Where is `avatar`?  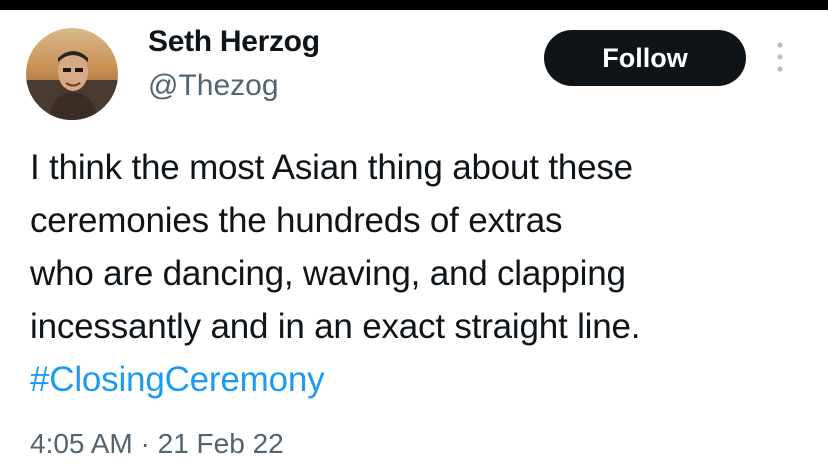
avatar is located at coordinates (72, 74).